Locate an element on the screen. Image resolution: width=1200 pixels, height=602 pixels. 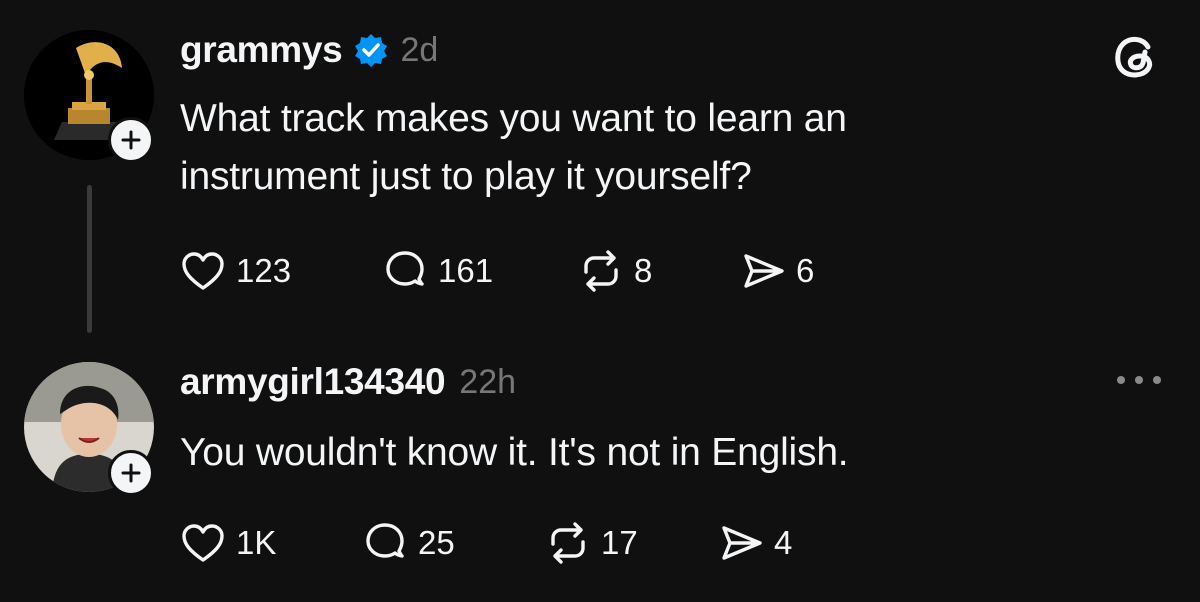
repost-button: 8 is located at coordinates (615, 271).